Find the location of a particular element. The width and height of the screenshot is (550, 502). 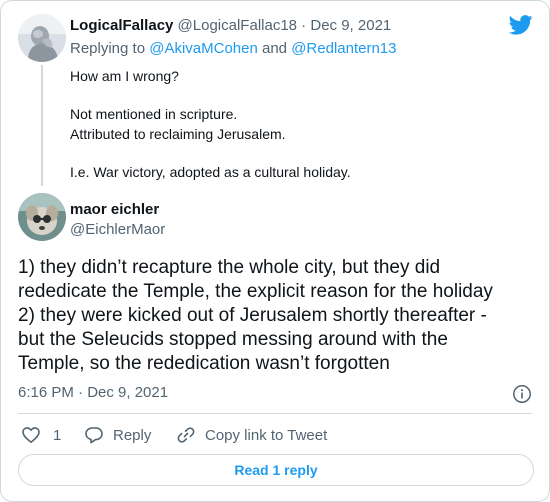

dog-avatar-image is located at coordinates (42, 217).